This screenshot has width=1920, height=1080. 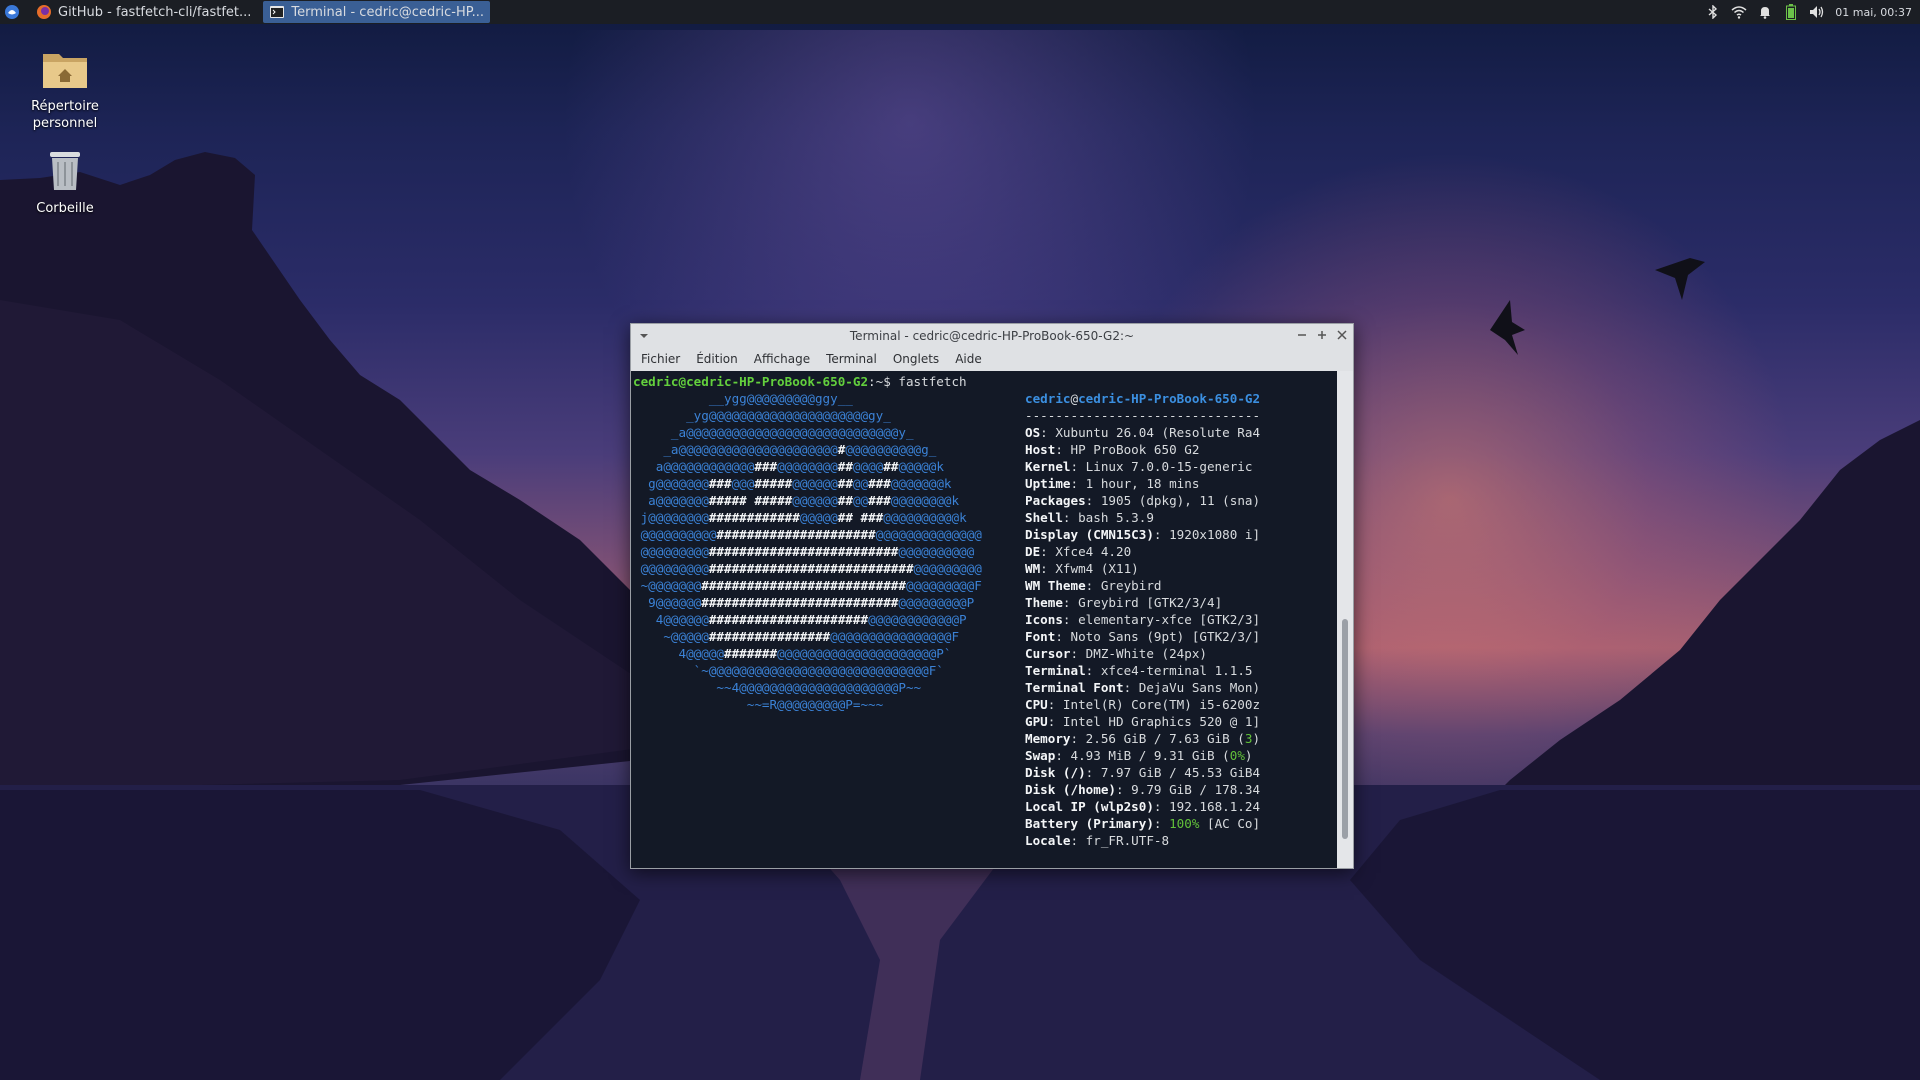 I want to click on close-icon, so click(x=1342, y=336).